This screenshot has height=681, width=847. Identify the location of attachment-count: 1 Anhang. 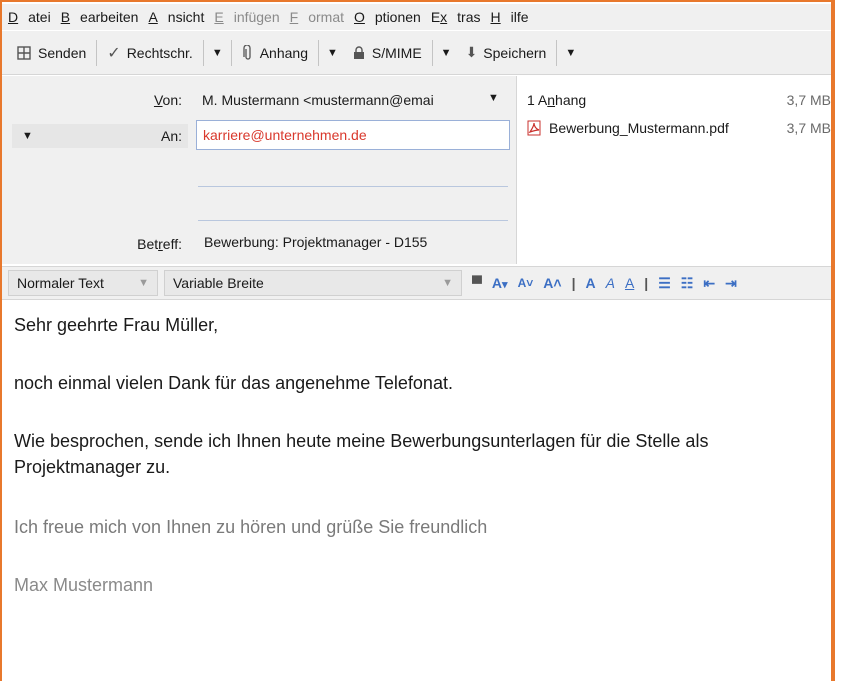
(557, 100).